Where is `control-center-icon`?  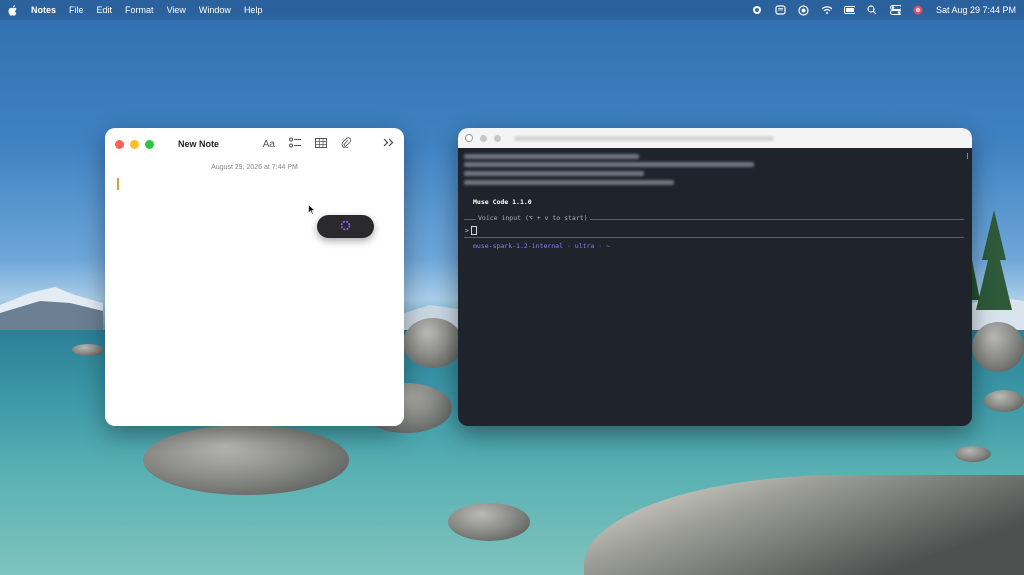 control-center-icon is located at coordinates (895, 10).